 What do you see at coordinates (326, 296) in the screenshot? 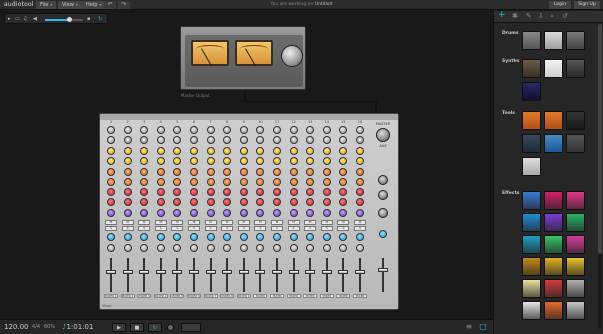
I see `channel-name: MIXER 14` at bounding box center [326, 296].